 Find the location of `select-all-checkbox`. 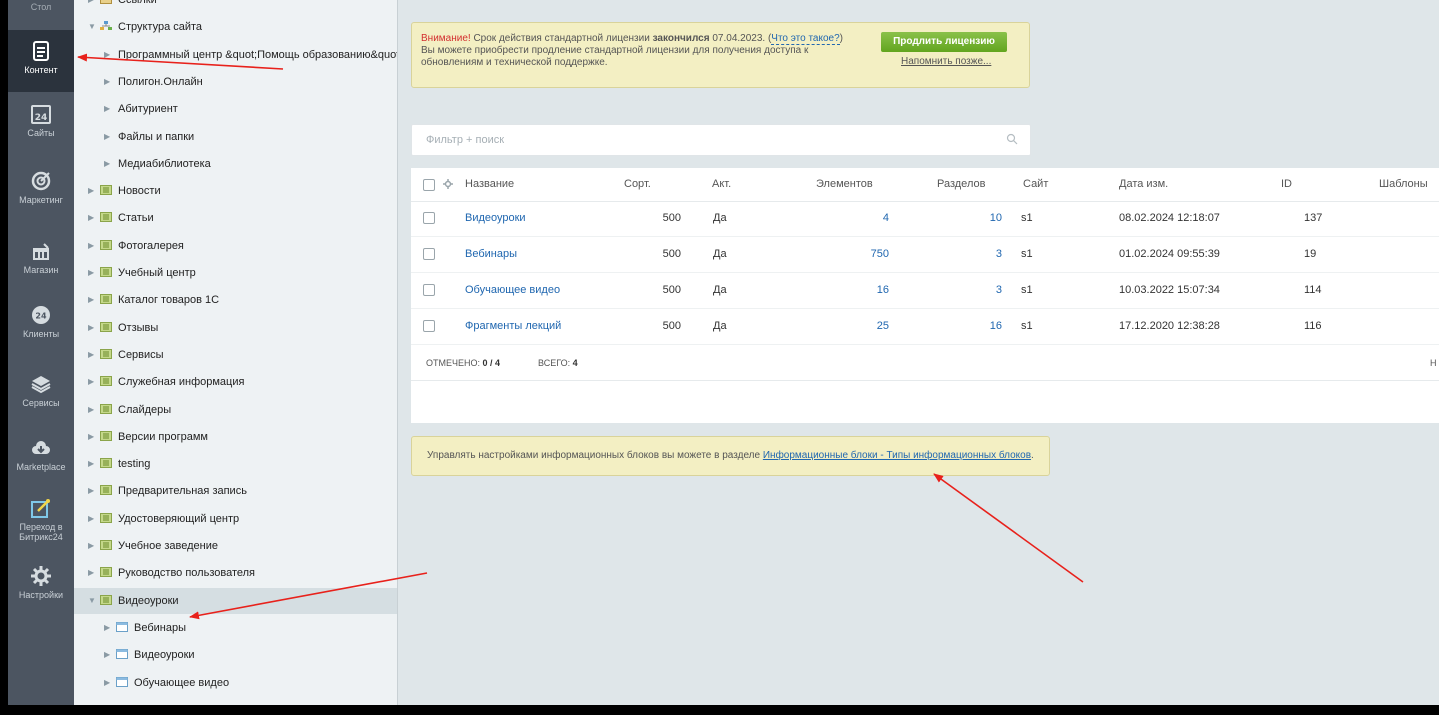

select-all-checkbox is located at coordinates (429, 185).